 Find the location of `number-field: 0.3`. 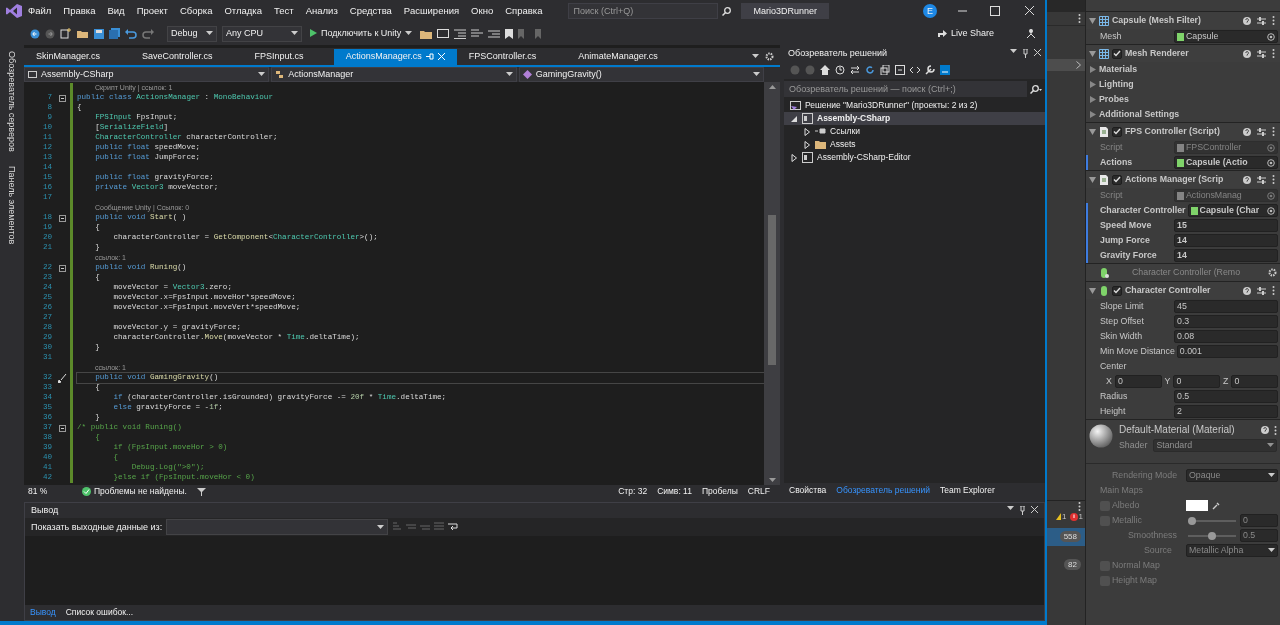

number-field: 0.3 is located at coordinates (1226, 321).